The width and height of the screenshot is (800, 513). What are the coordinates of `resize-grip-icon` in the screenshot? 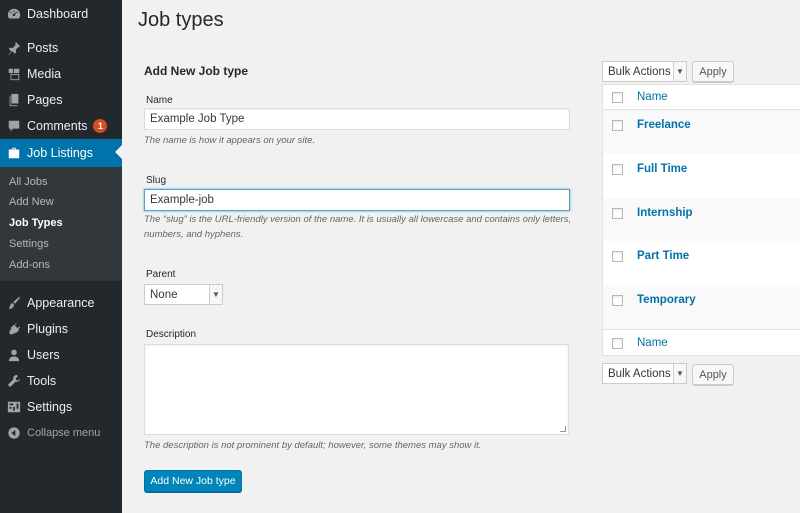 It's located at (563, 429).